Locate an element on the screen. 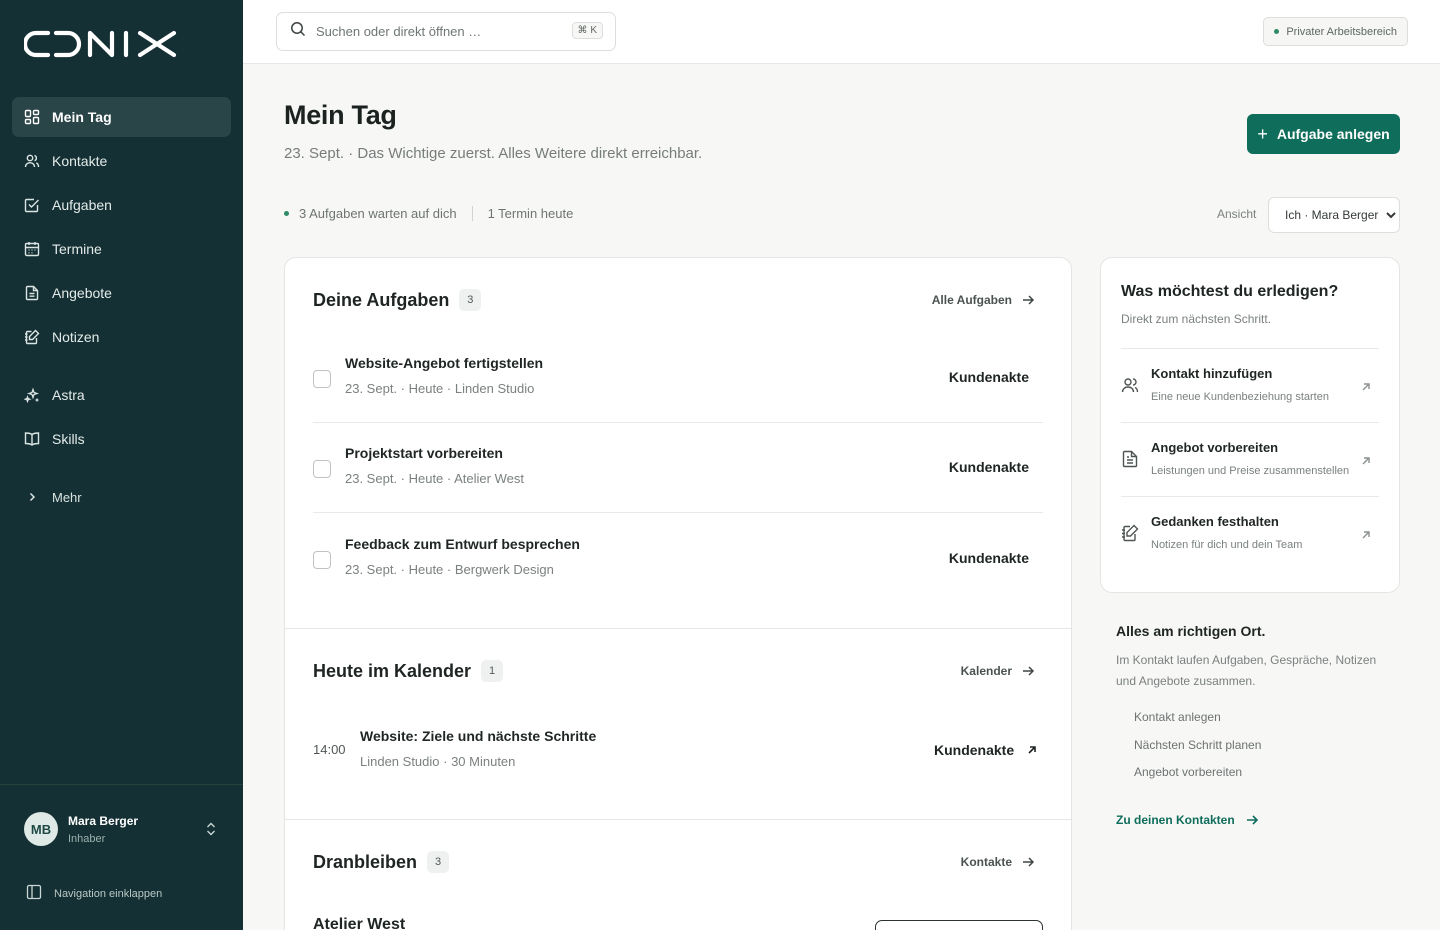  view-select: Ich · Mara Berger is located at coordinates (1334, 215).